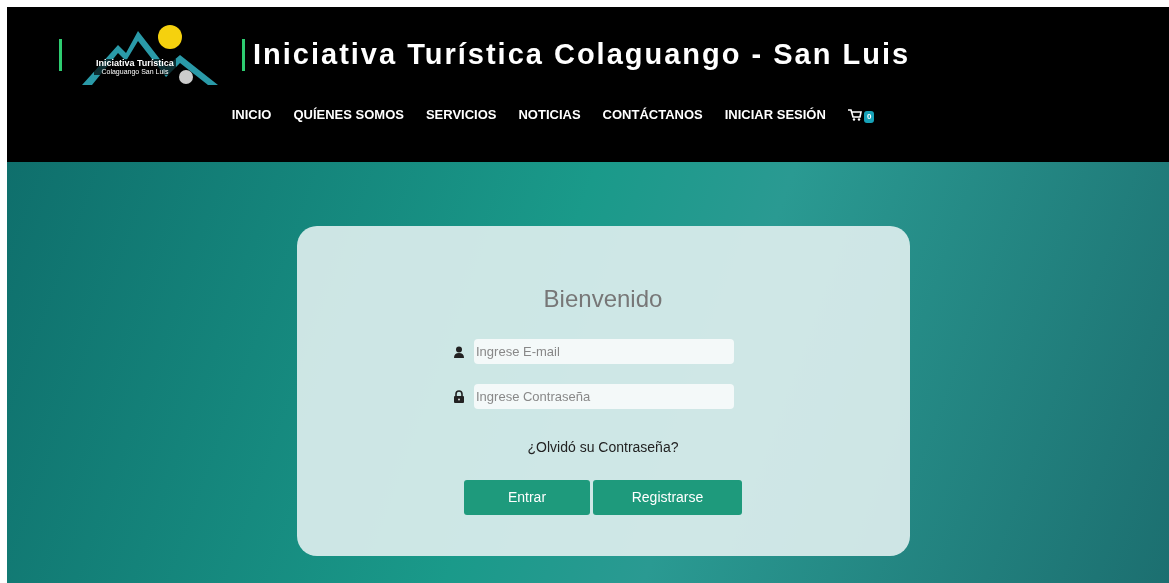 This screenshot has height=583, width=1169. What do you see at coordinates (775, 115) in the screenshot?
I see `nav-link: INICIAR SESIÓN` at bounding box center [775, 115].